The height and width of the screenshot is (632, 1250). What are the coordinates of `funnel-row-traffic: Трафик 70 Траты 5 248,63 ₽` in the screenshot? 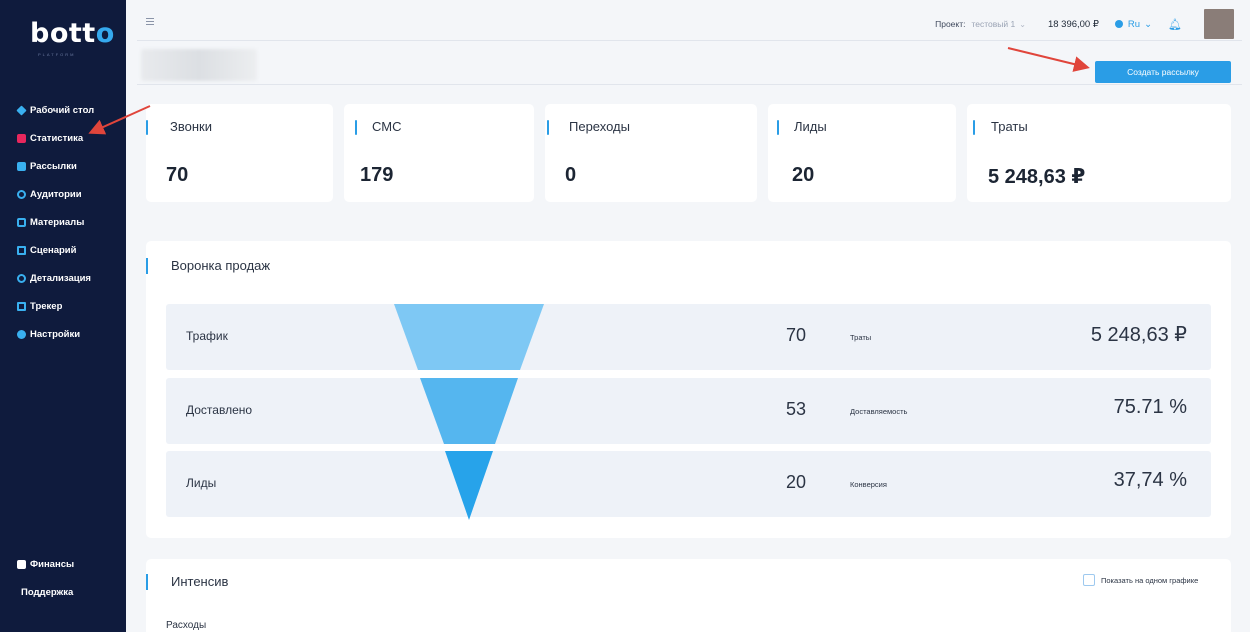 It's located at (688, 337).